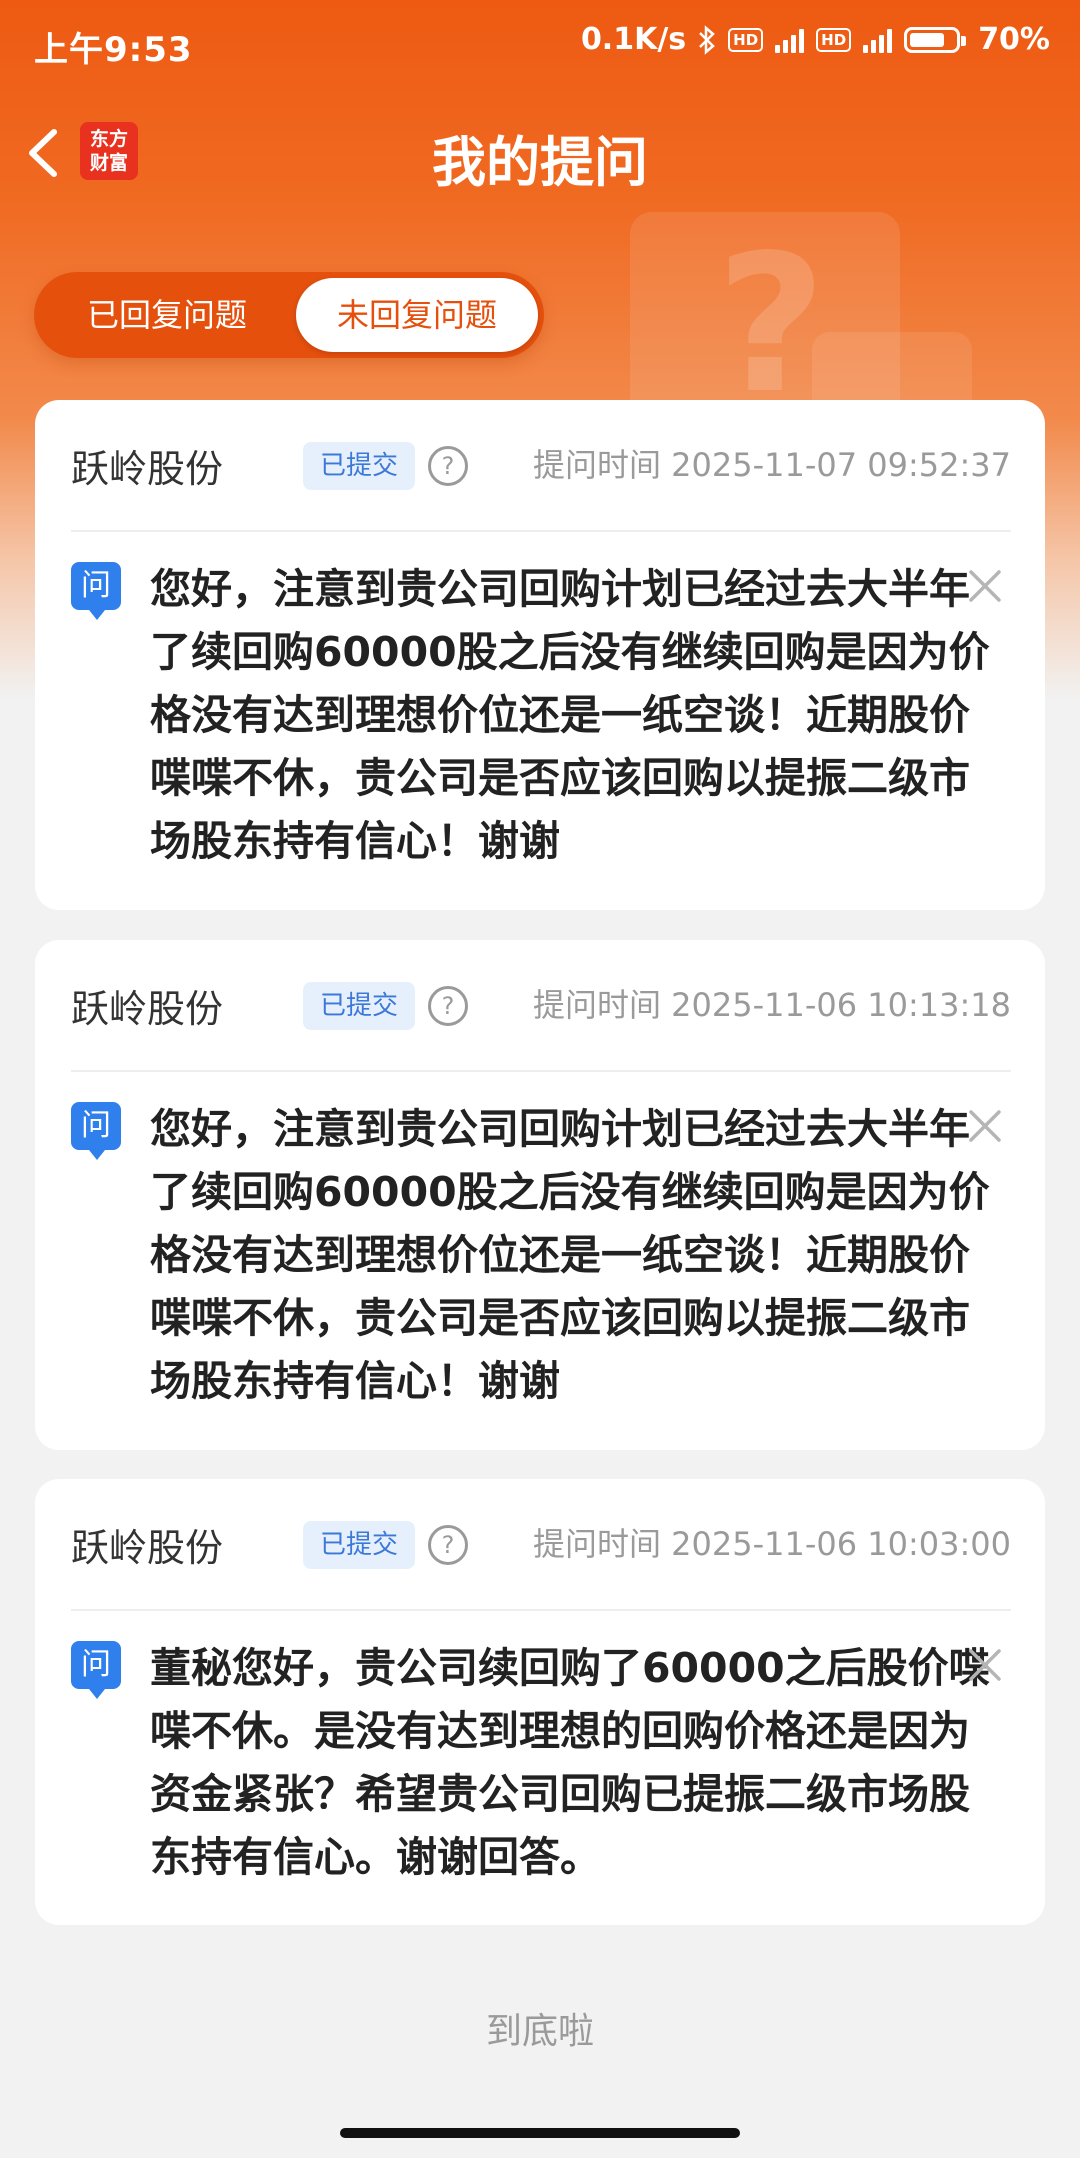  I want to click on question-time: 提问时间 2025-11-06 10:03:00, so click(771, 1544).